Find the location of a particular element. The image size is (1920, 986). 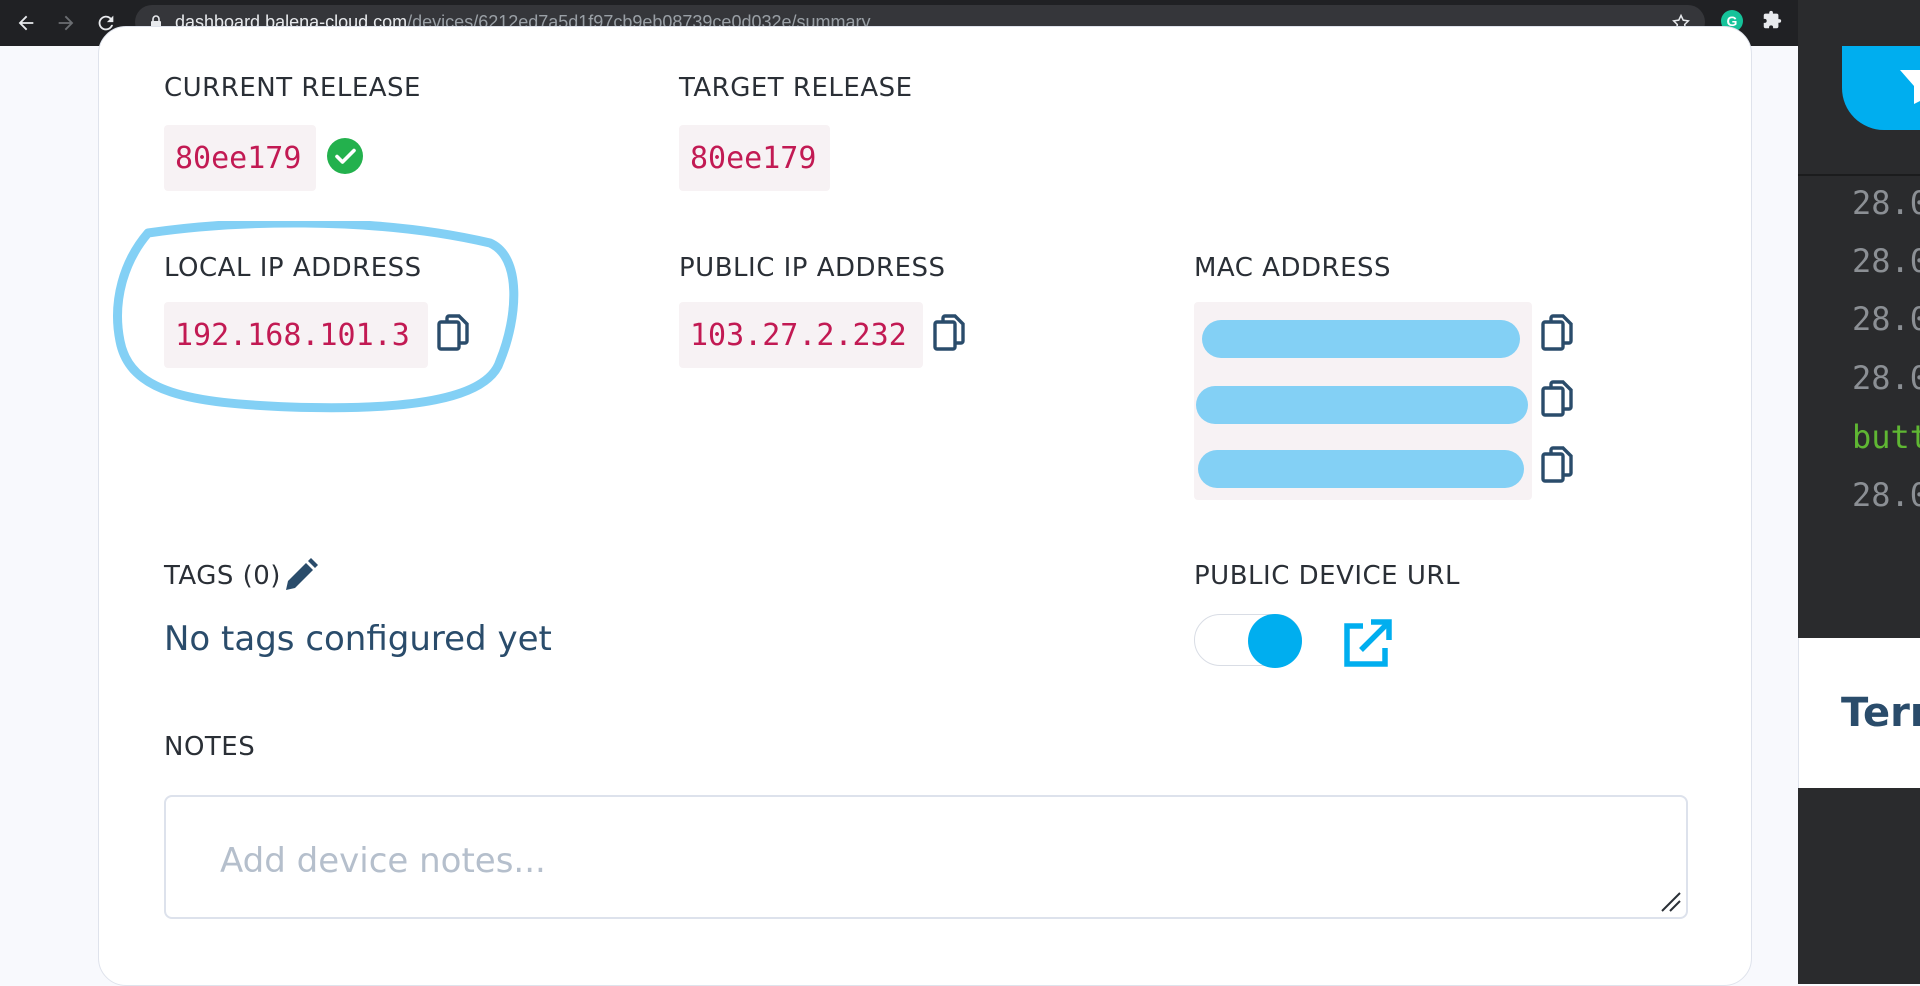

local-ip-value: 192.168.101.3 is located at coordinates (296, 335).